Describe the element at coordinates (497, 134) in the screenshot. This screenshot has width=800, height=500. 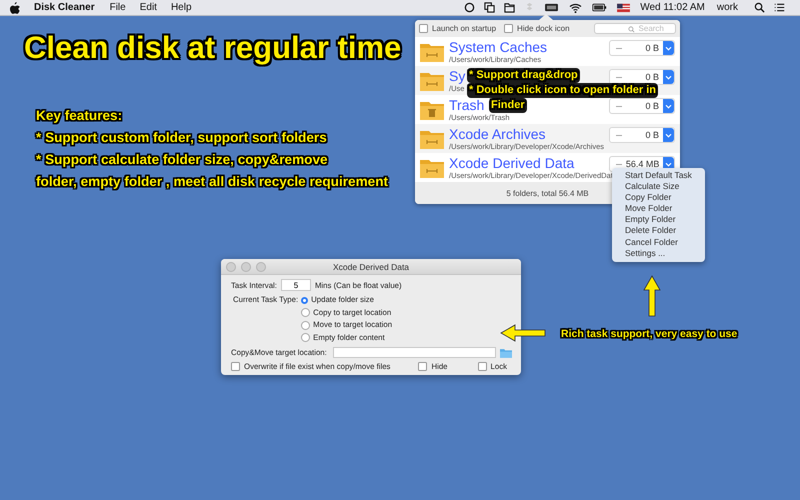
I see `folder-name: Xcode Archives` at that location.